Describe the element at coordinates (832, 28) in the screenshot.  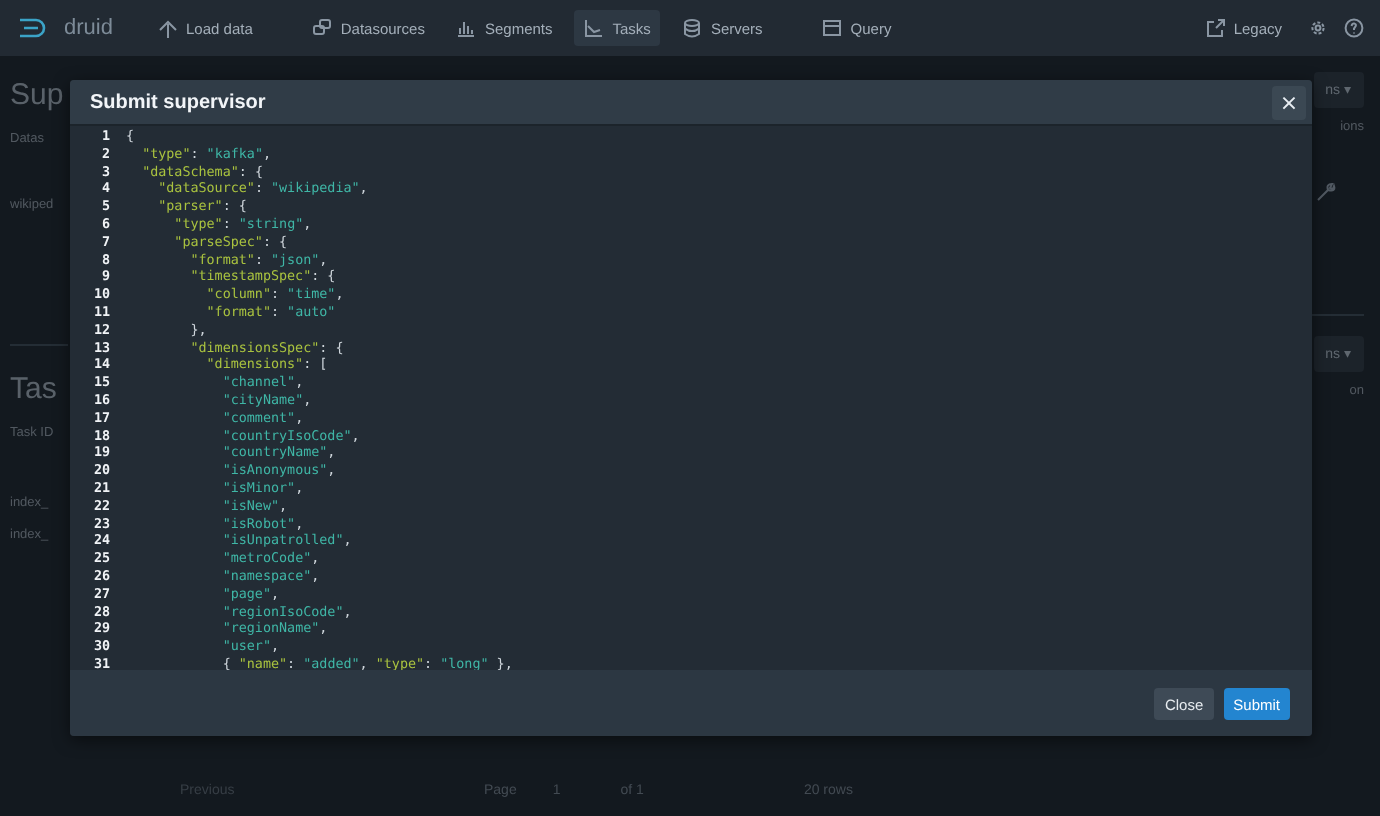
I see `window-icon` at that location.